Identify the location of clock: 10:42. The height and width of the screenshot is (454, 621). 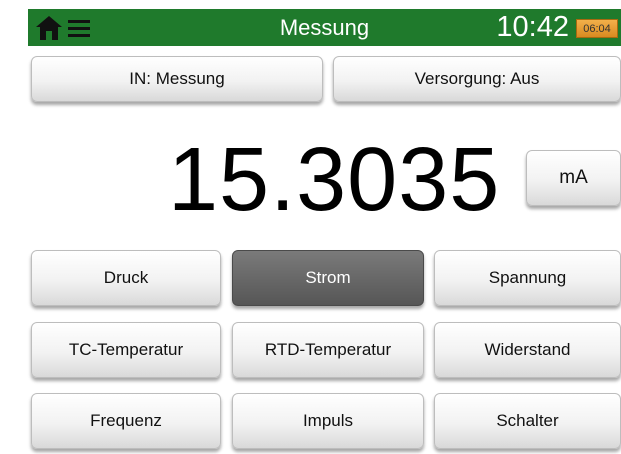
(532, 27).